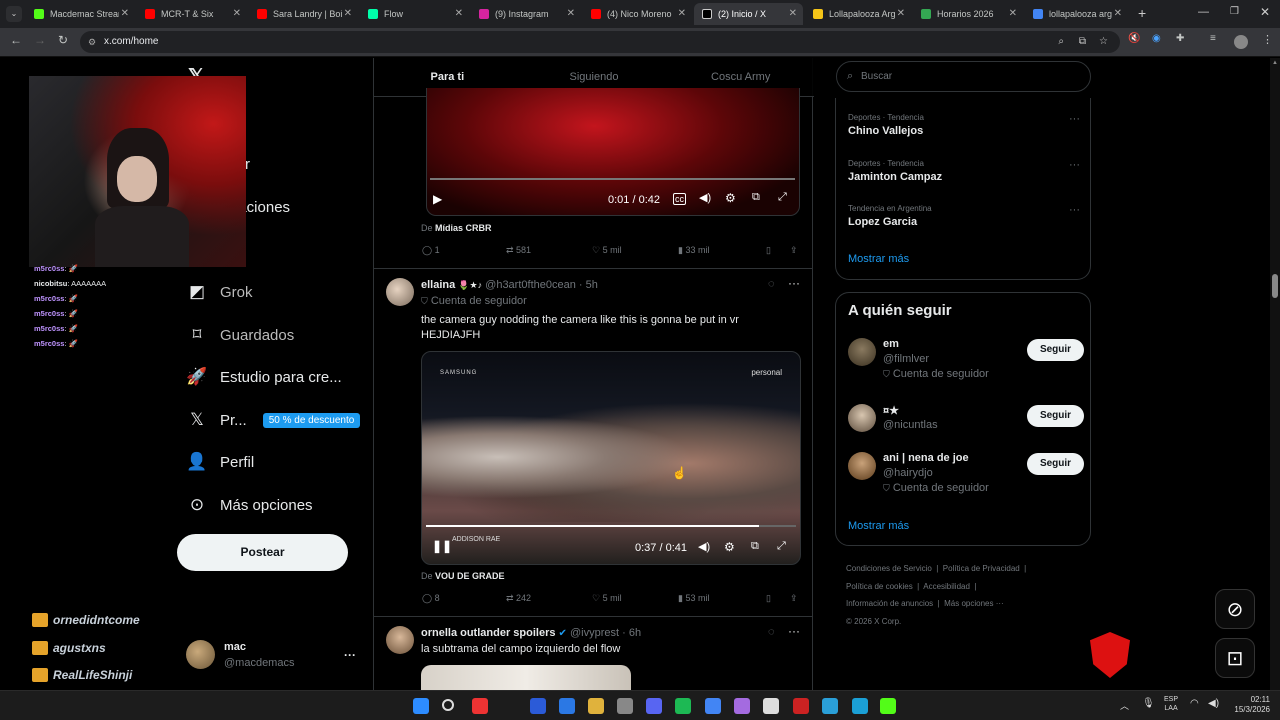  What do you see at coordinates (1235, 658) in the screenshot?
I see `overlay-tool-icon: ⊡` at bounding box center [1235, 658].